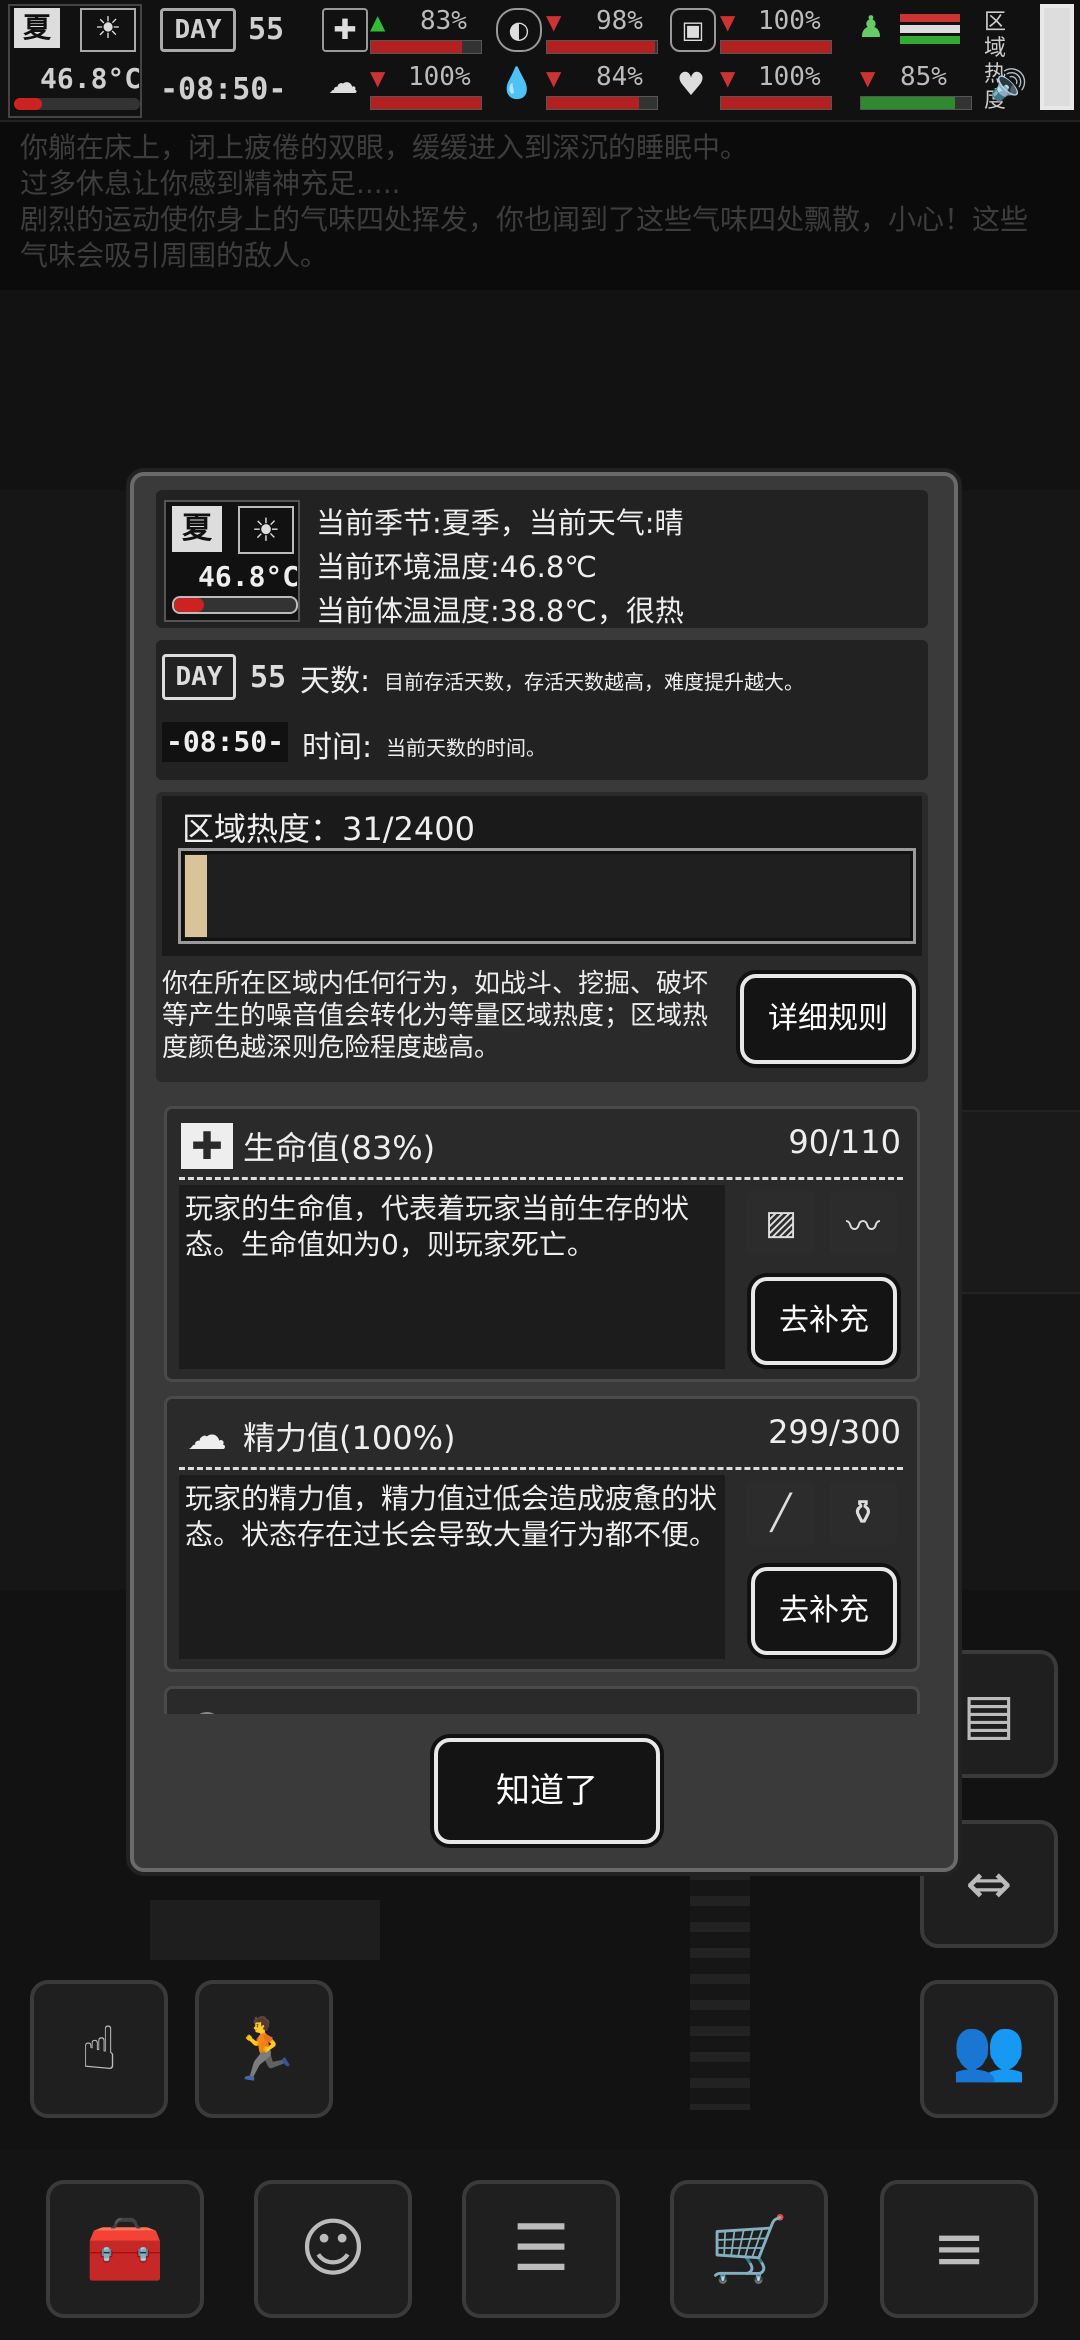 The width and height of the screenshot is (1080, 2340). Describe the element at coordinates (517, 83) in the screenshot. I see `water-drop-icon: 💧` at that location.